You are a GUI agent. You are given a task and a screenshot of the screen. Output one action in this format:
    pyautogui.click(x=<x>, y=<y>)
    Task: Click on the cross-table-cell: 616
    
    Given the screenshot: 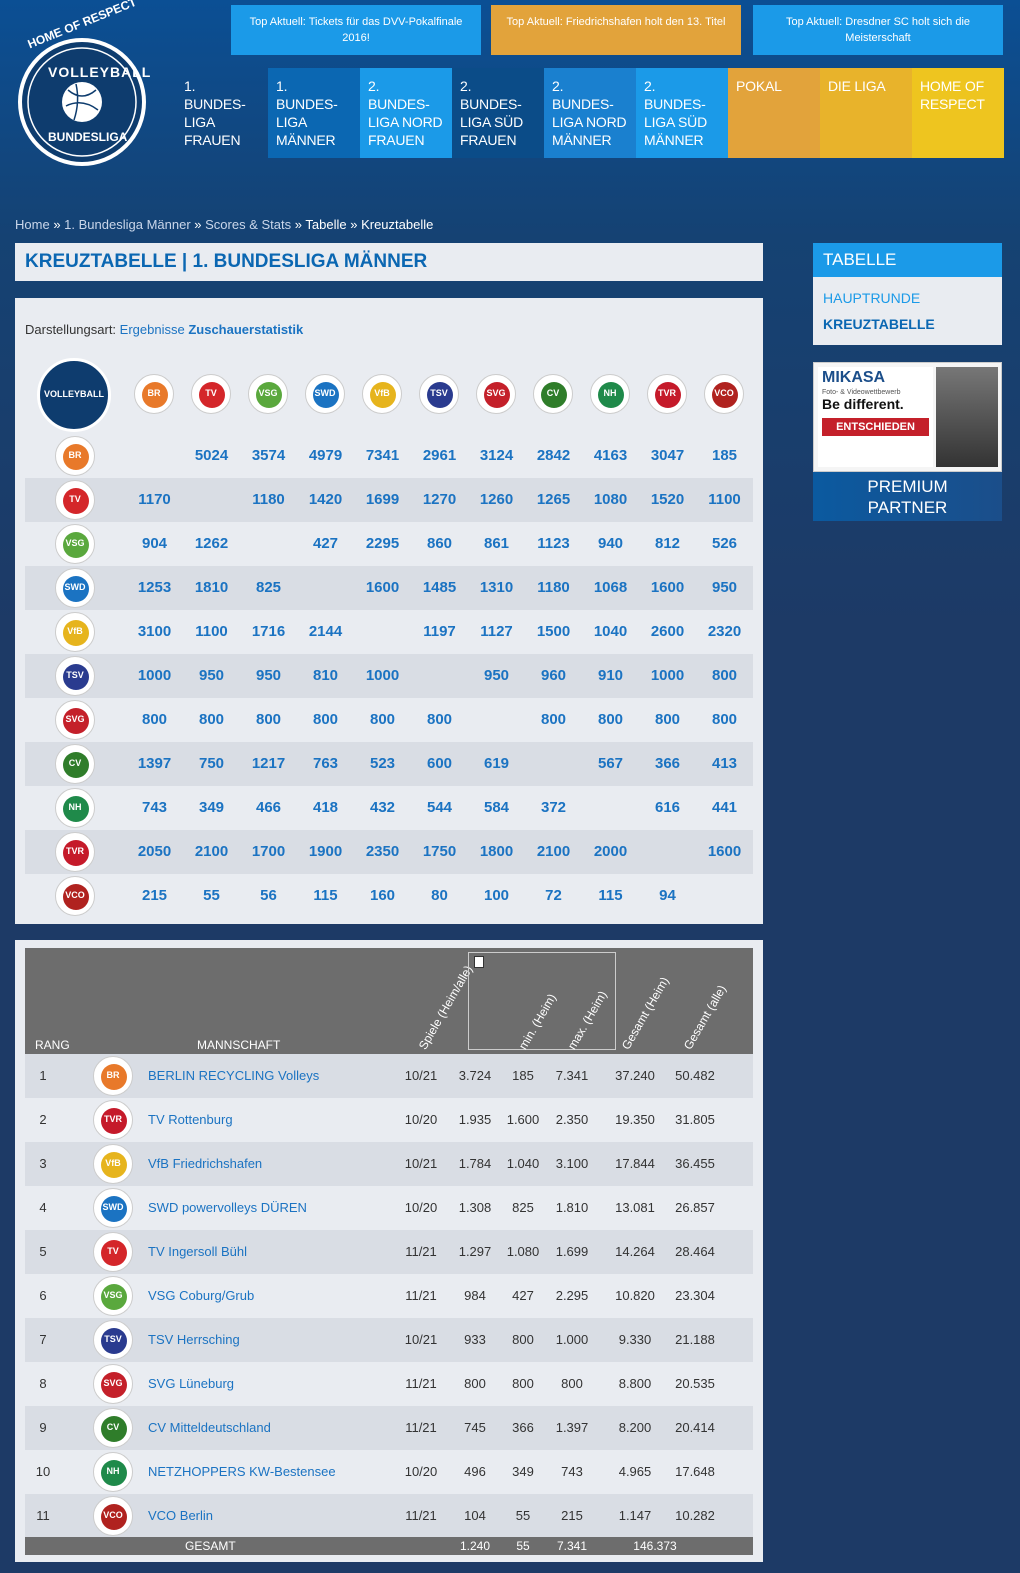 What is the action you would take?
    pyautogui.click(x=667, y=807)
    